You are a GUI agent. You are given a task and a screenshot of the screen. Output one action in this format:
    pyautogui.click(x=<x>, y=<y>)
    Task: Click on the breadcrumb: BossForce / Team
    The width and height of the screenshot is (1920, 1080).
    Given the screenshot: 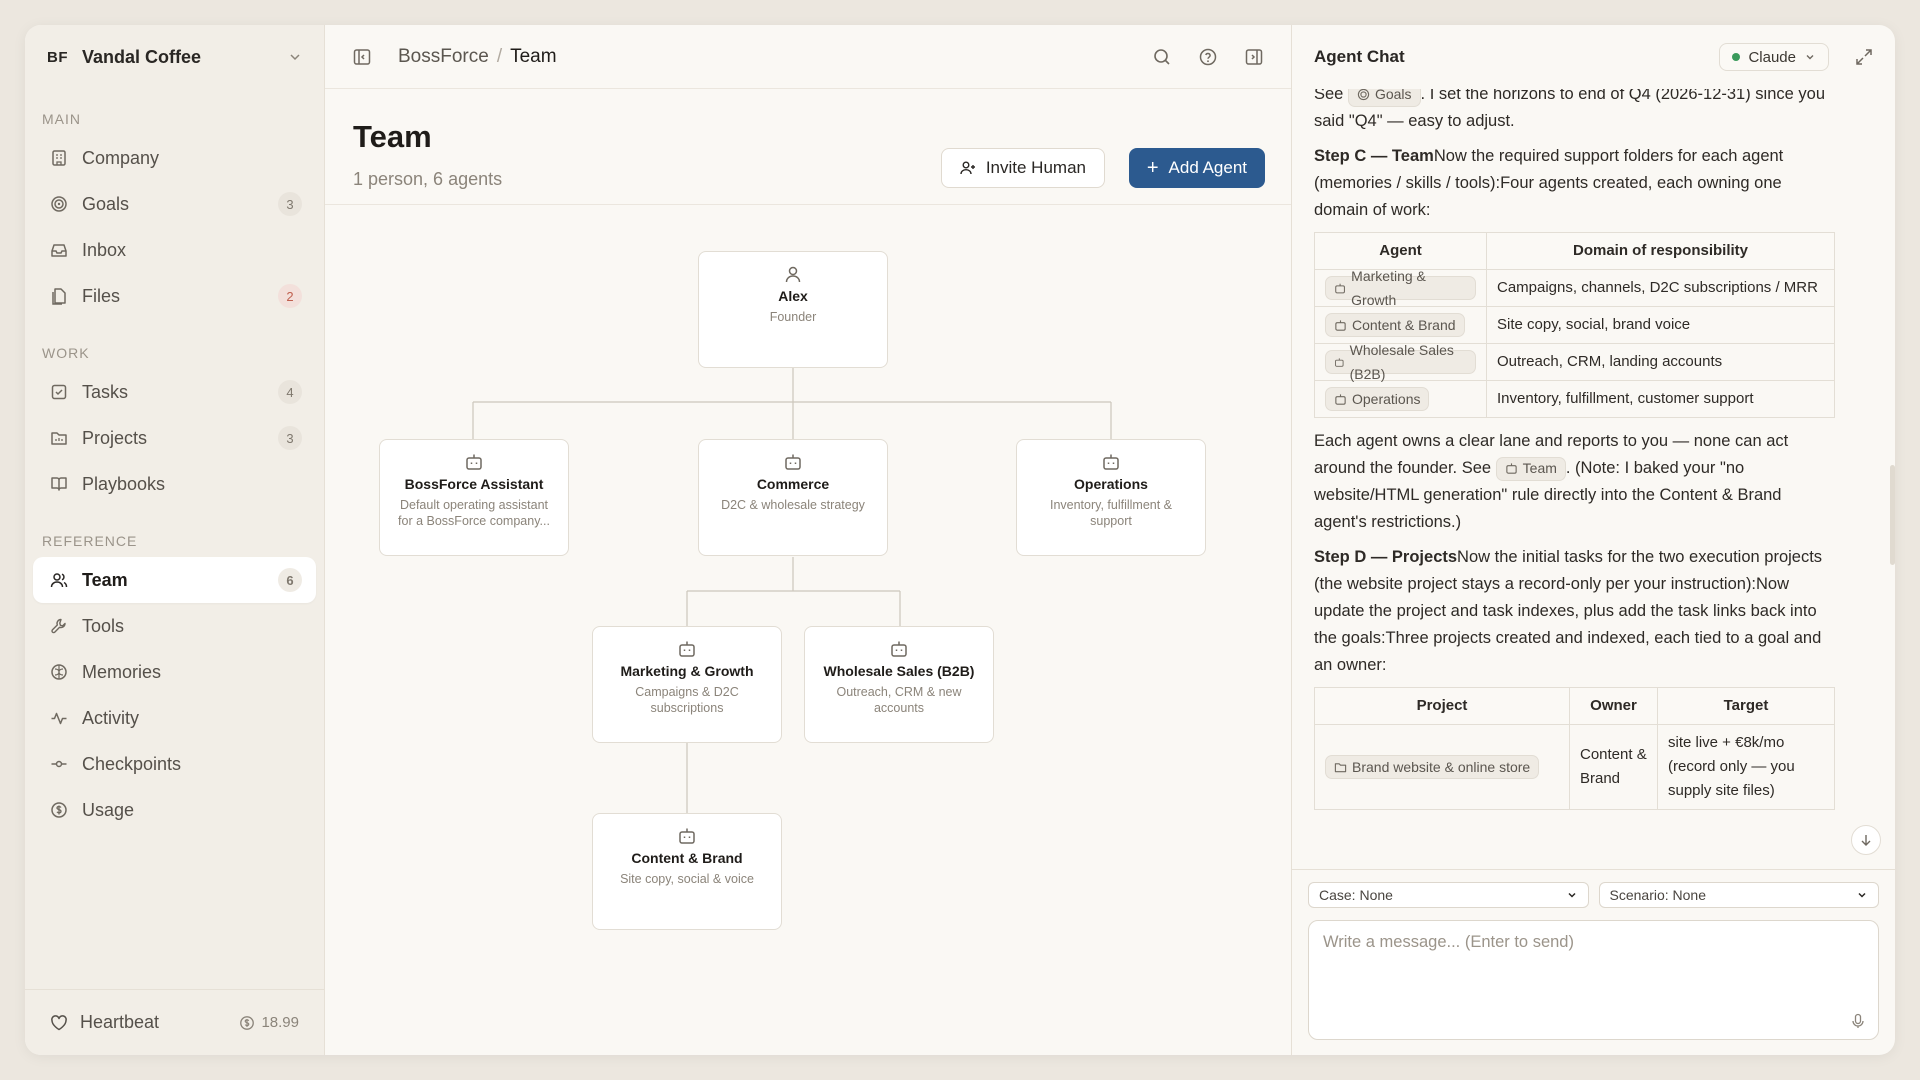 What is the action you would take?
    pyautogui.click(x=768, y=57)
    